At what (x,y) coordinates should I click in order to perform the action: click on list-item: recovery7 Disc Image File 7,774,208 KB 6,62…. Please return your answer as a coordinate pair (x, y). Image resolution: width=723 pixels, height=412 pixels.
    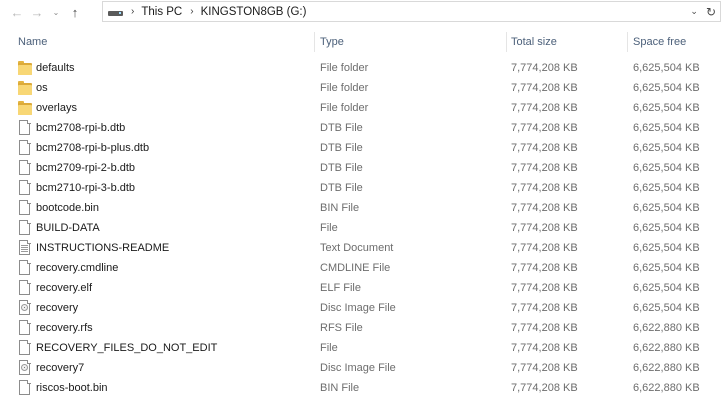
    Looking at the image, I should click on (361, 368).